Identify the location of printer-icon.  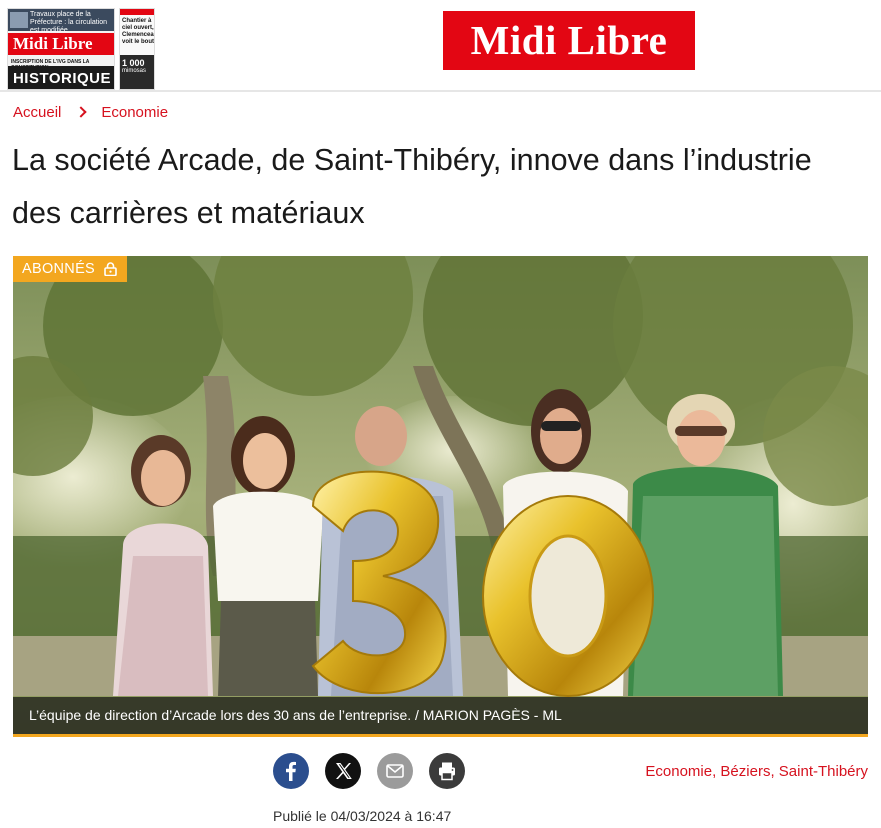
(447, 771).